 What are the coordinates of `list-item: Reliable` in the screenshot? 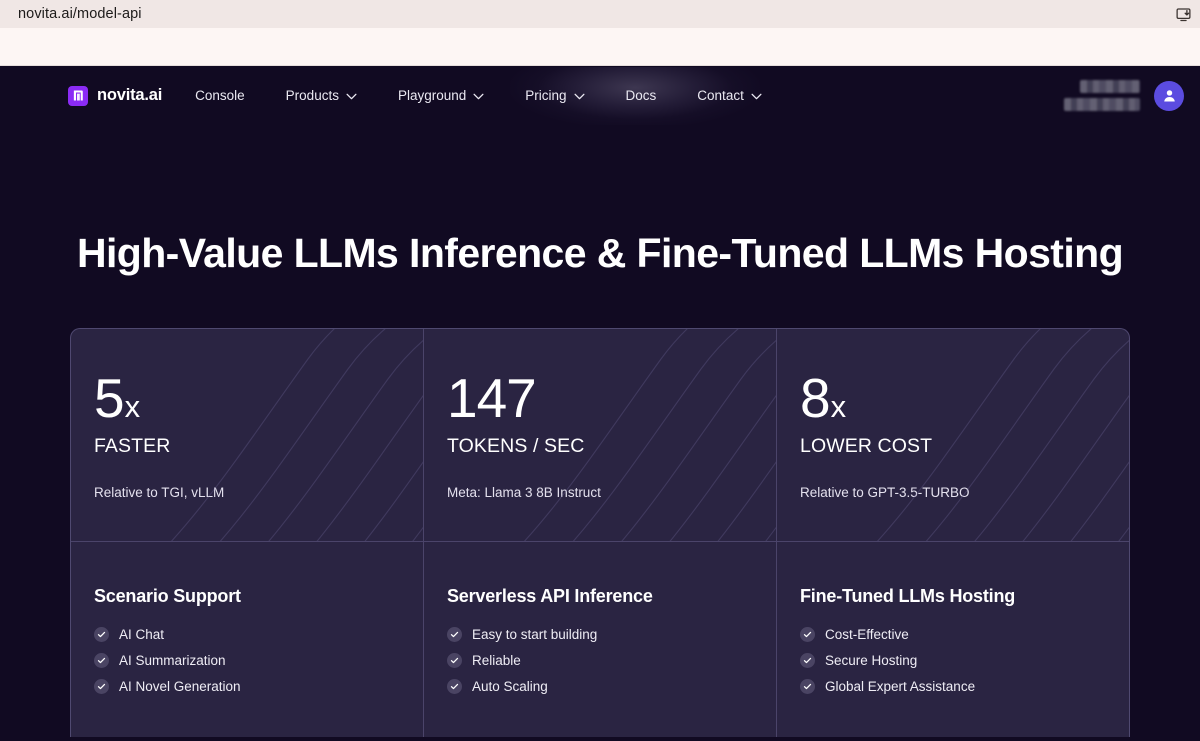 It's located at (611, 661).